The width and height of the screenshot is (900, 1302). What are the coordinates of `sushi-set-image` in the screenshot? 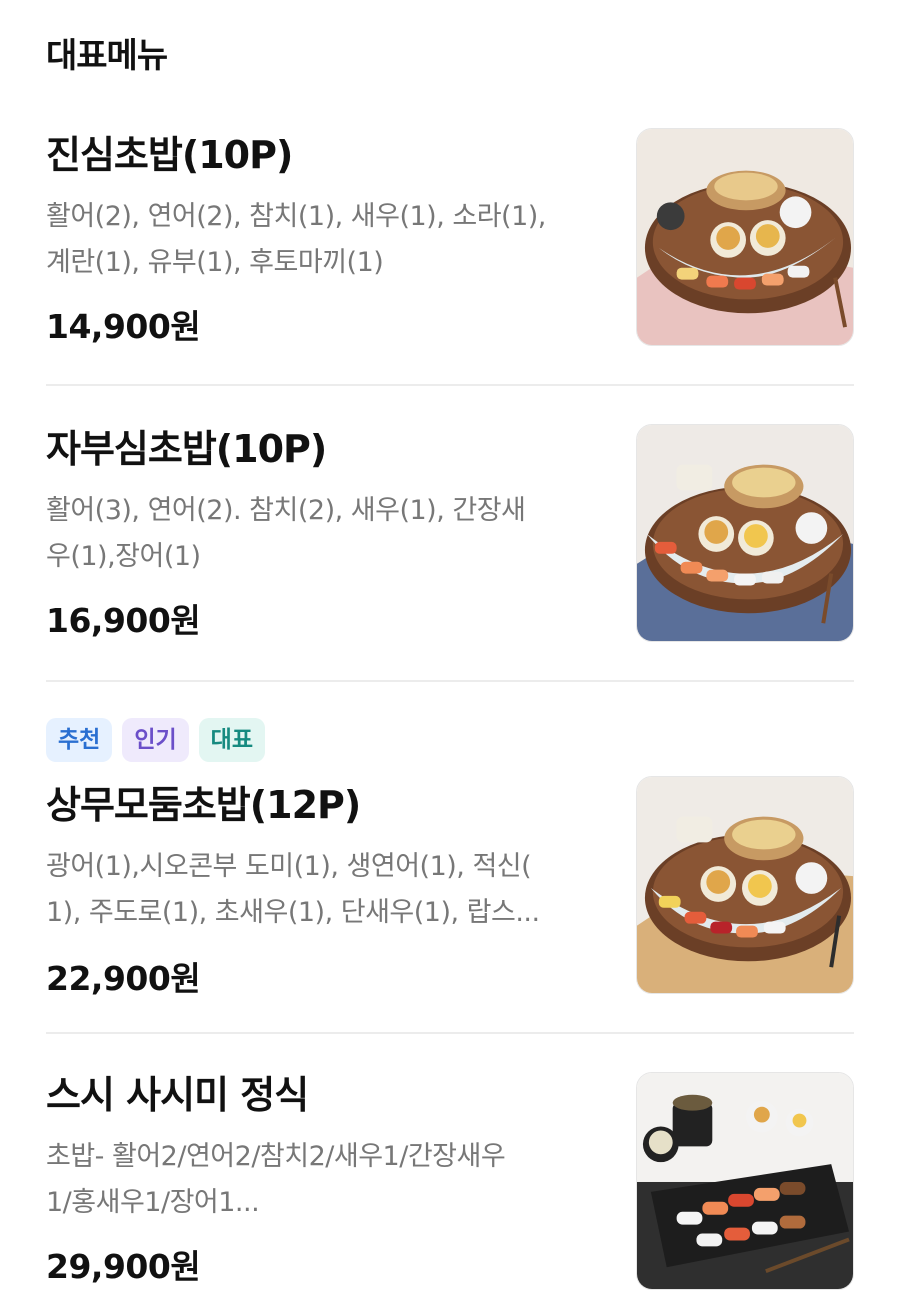 It's located at (745, 1181).